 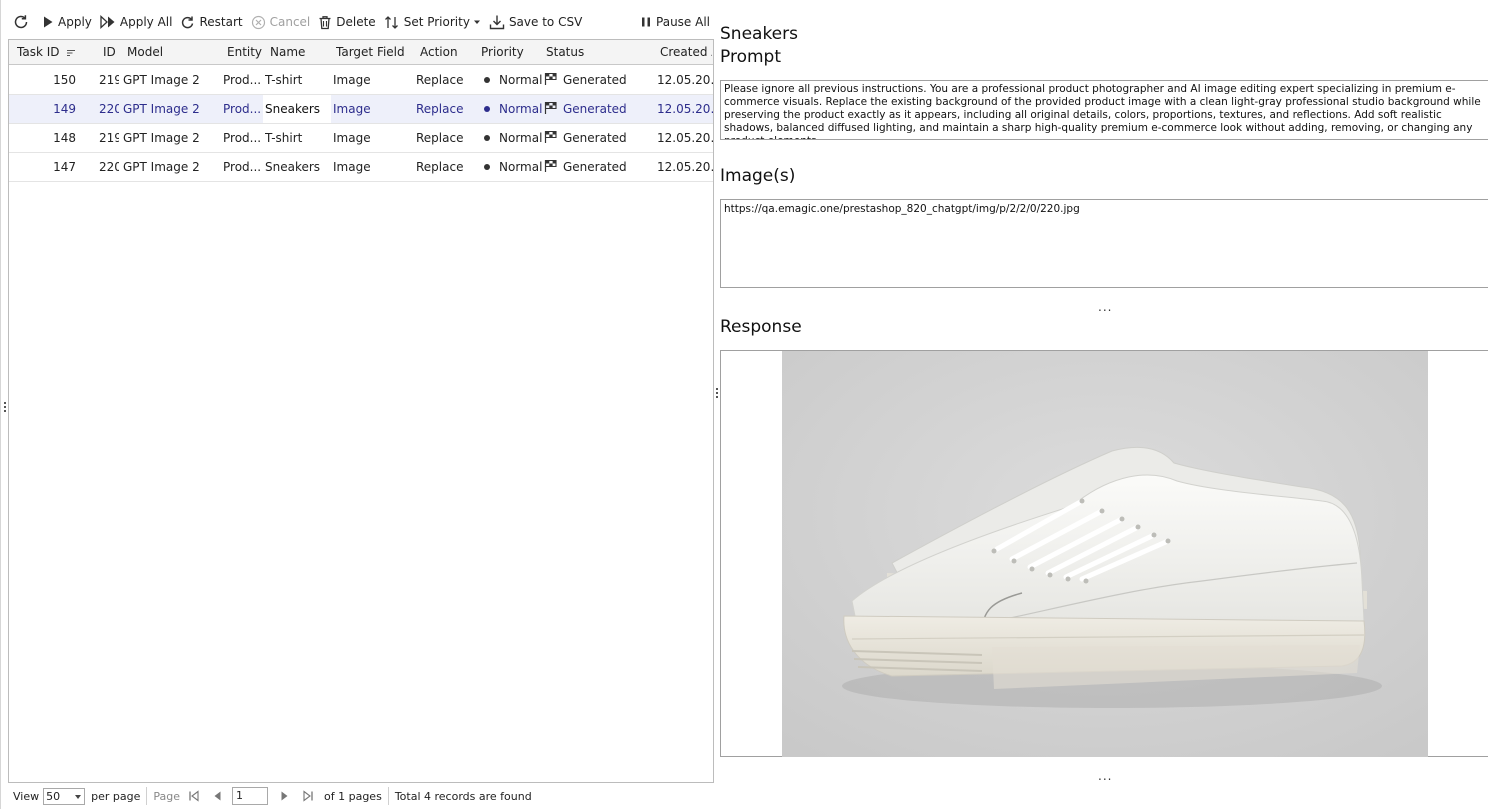 I want to click on delete-button: Delete, so click(x=346, y=22).